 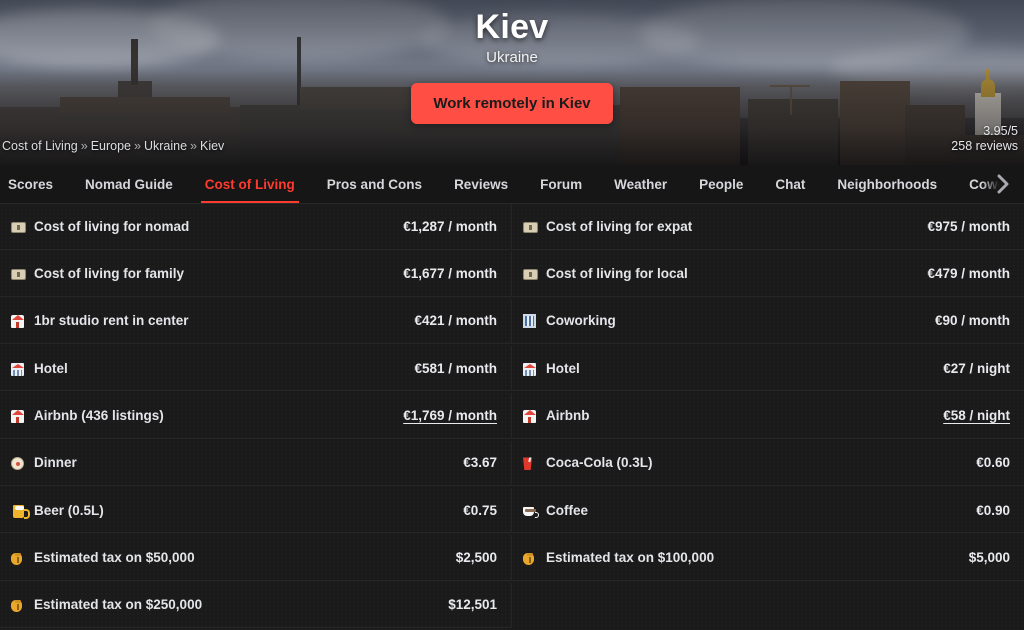 What do you see at coordinates (887, 184) in the screenshot?
I see `tab-neighborhoods: Neighborhoods` at bounding box center [887, 184].